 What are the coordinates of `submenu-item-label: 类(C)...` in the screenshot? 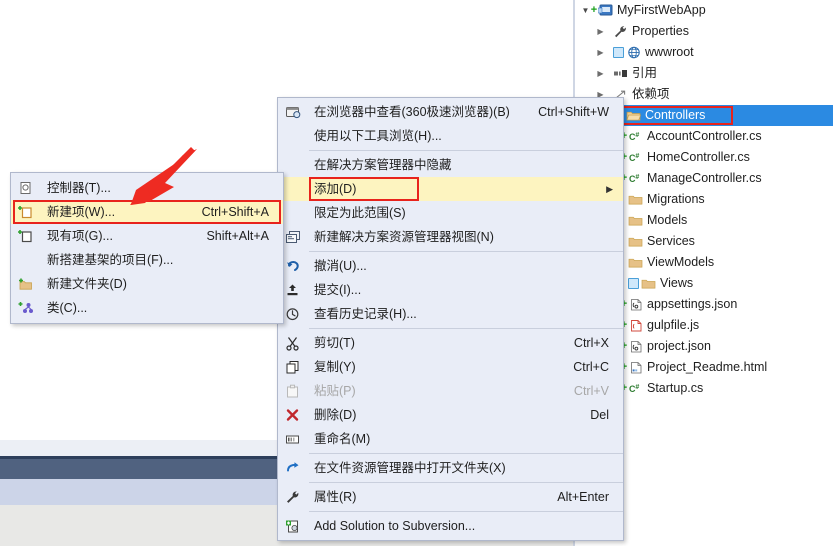 It's located at (67, 308).